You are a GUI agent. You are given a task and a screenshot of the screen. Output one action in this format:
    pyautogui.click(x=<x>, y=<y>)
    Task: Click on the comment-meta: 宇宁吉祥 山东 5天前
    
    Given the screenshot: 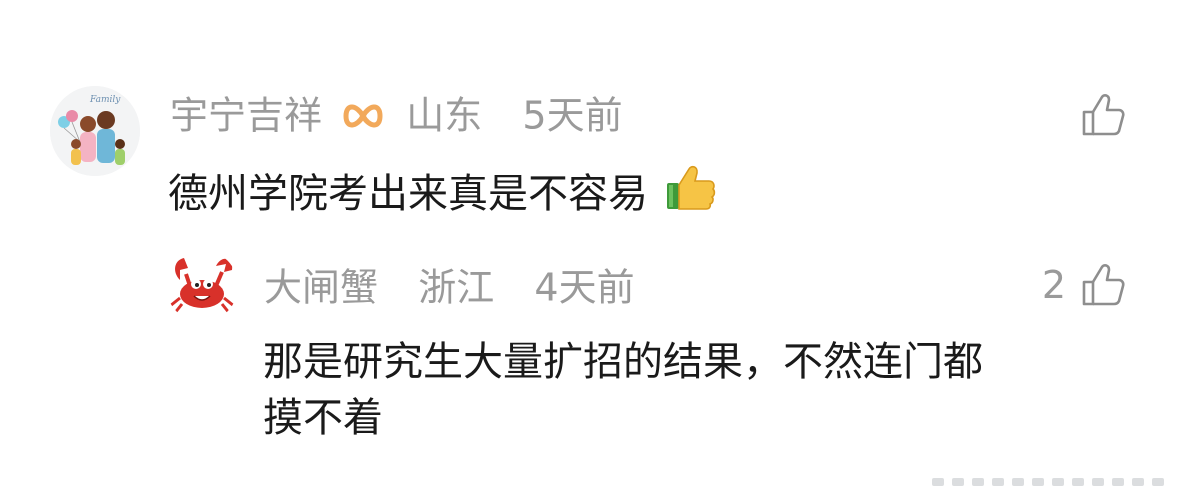 What is the action you would take?
    pyautogui.click(x=396, y=114)
    